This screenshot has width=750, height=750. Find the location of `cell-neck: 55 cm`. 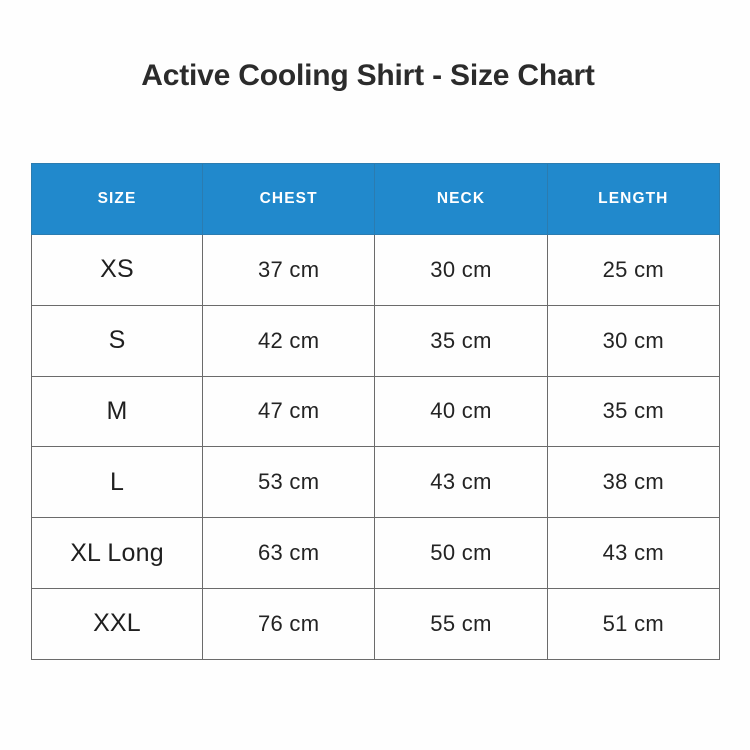

cell-neck: 55 cm is located at coordinates (461, 623).